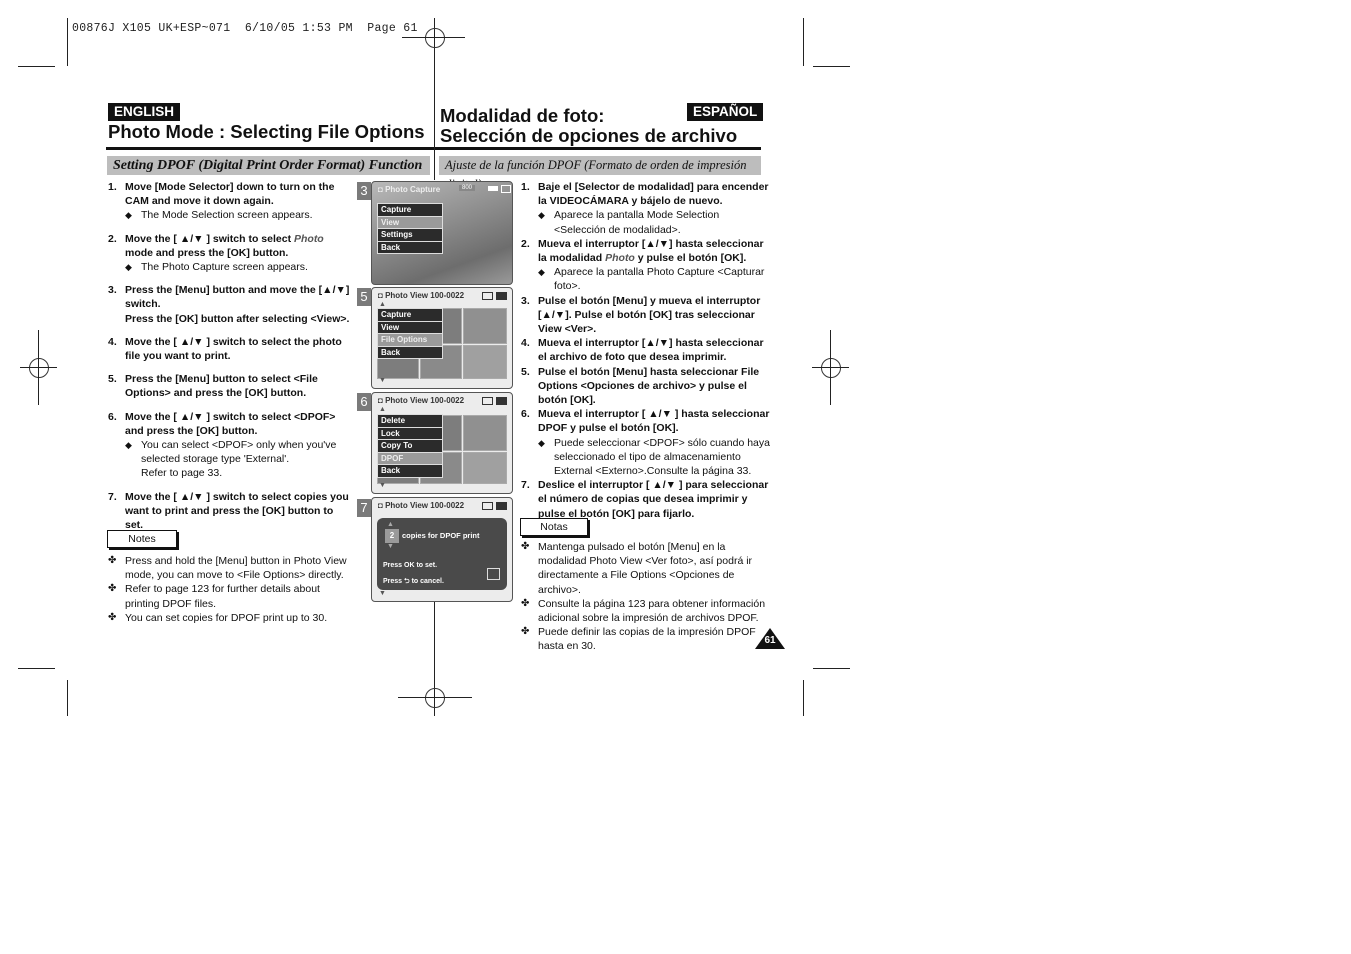 This screenshot has height=954, width=1351. What do you see at coordinates (266, 131) in the screenshot?
I see `english-title: Photo Mode : Selecting File Options` at bounding box center [266, 131].